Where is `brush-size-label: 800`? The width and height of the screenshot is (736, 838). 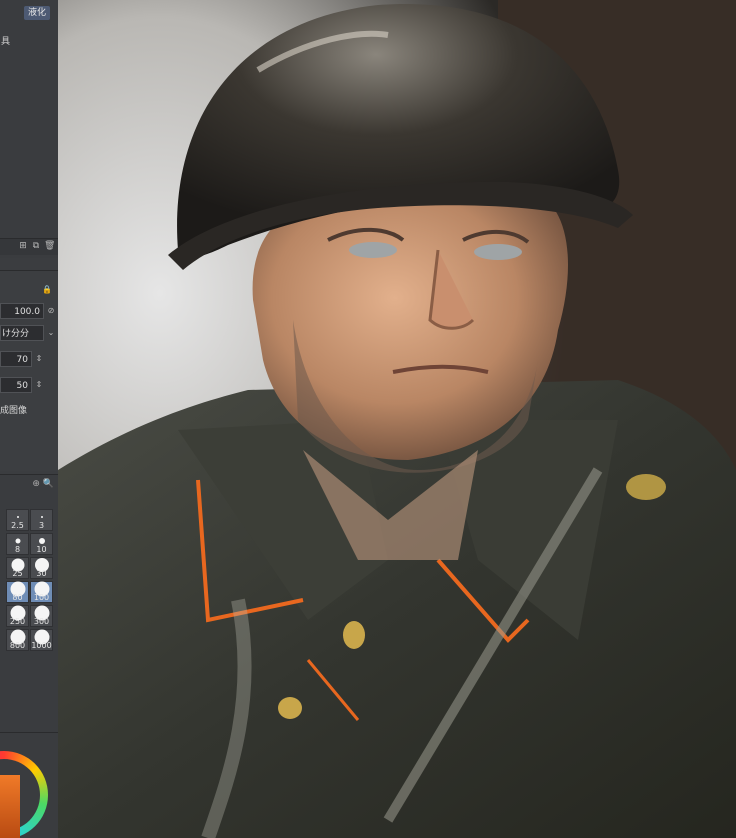
brush-size-label: 800 is located at coordinates (17, 645).